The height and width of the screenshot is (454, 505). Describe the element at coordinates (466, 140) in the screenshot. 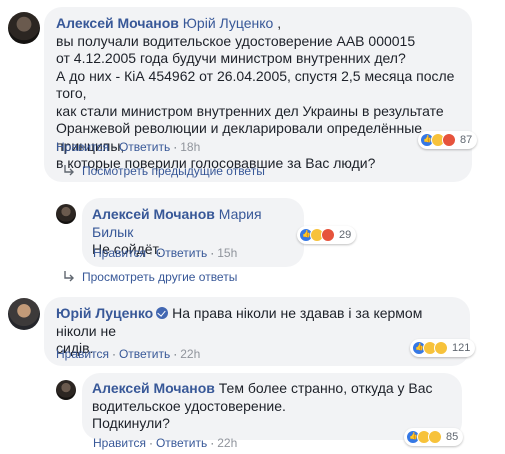

I see `reaction-count: 87` at that location.